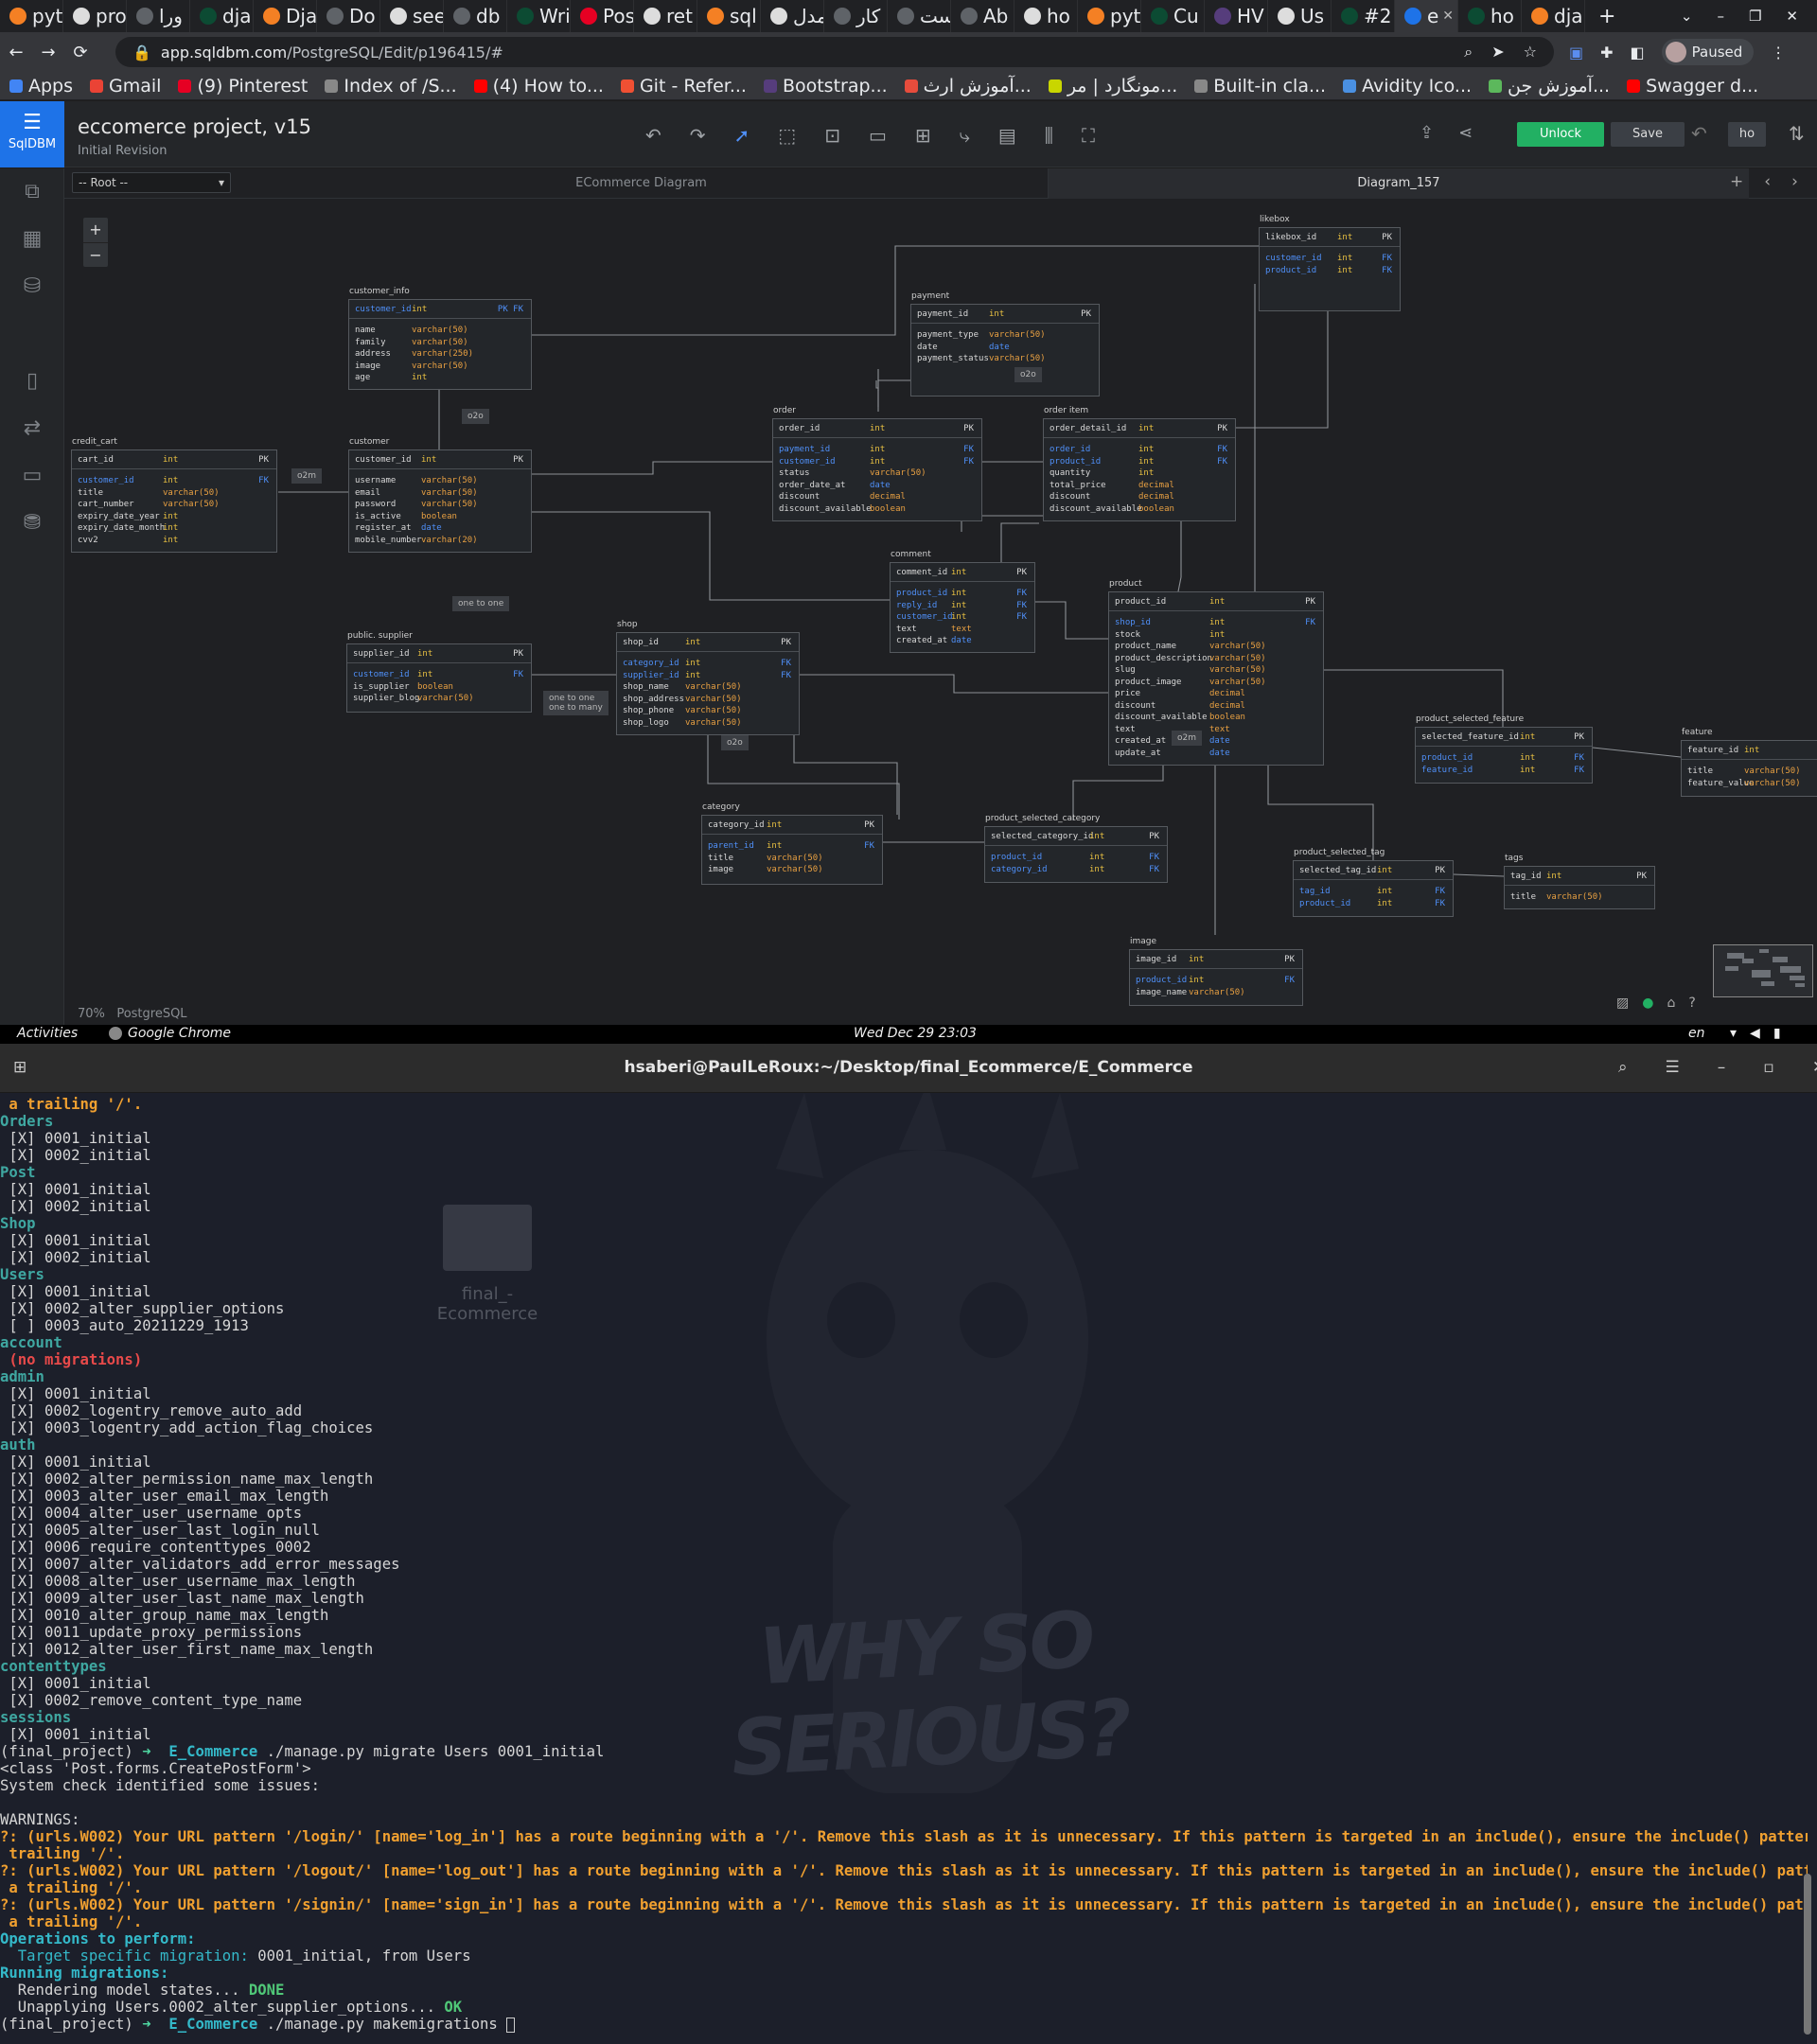 The image size is (1817, 2044). What do you see at coordinates (1530, 52) in the screenshot?
I see `bookmark-star-icon: ☆` at bounding box center [1530, 52].